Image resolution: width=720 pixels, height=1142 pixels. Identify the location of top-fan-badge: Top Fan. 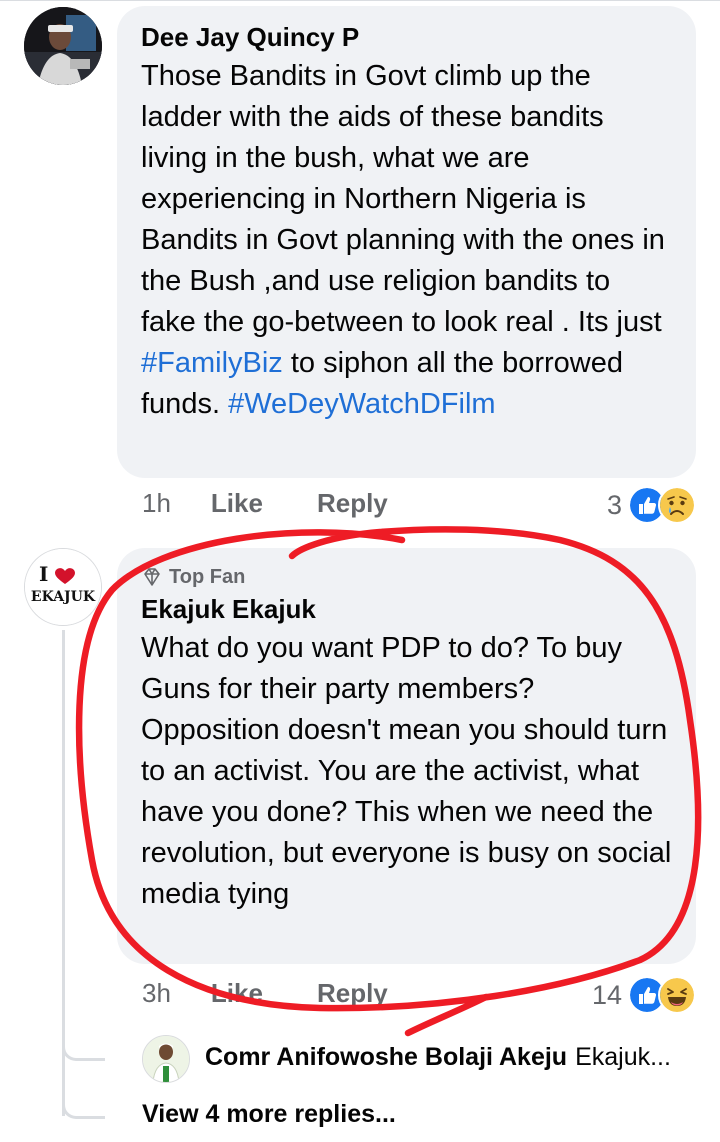
(406, 577).